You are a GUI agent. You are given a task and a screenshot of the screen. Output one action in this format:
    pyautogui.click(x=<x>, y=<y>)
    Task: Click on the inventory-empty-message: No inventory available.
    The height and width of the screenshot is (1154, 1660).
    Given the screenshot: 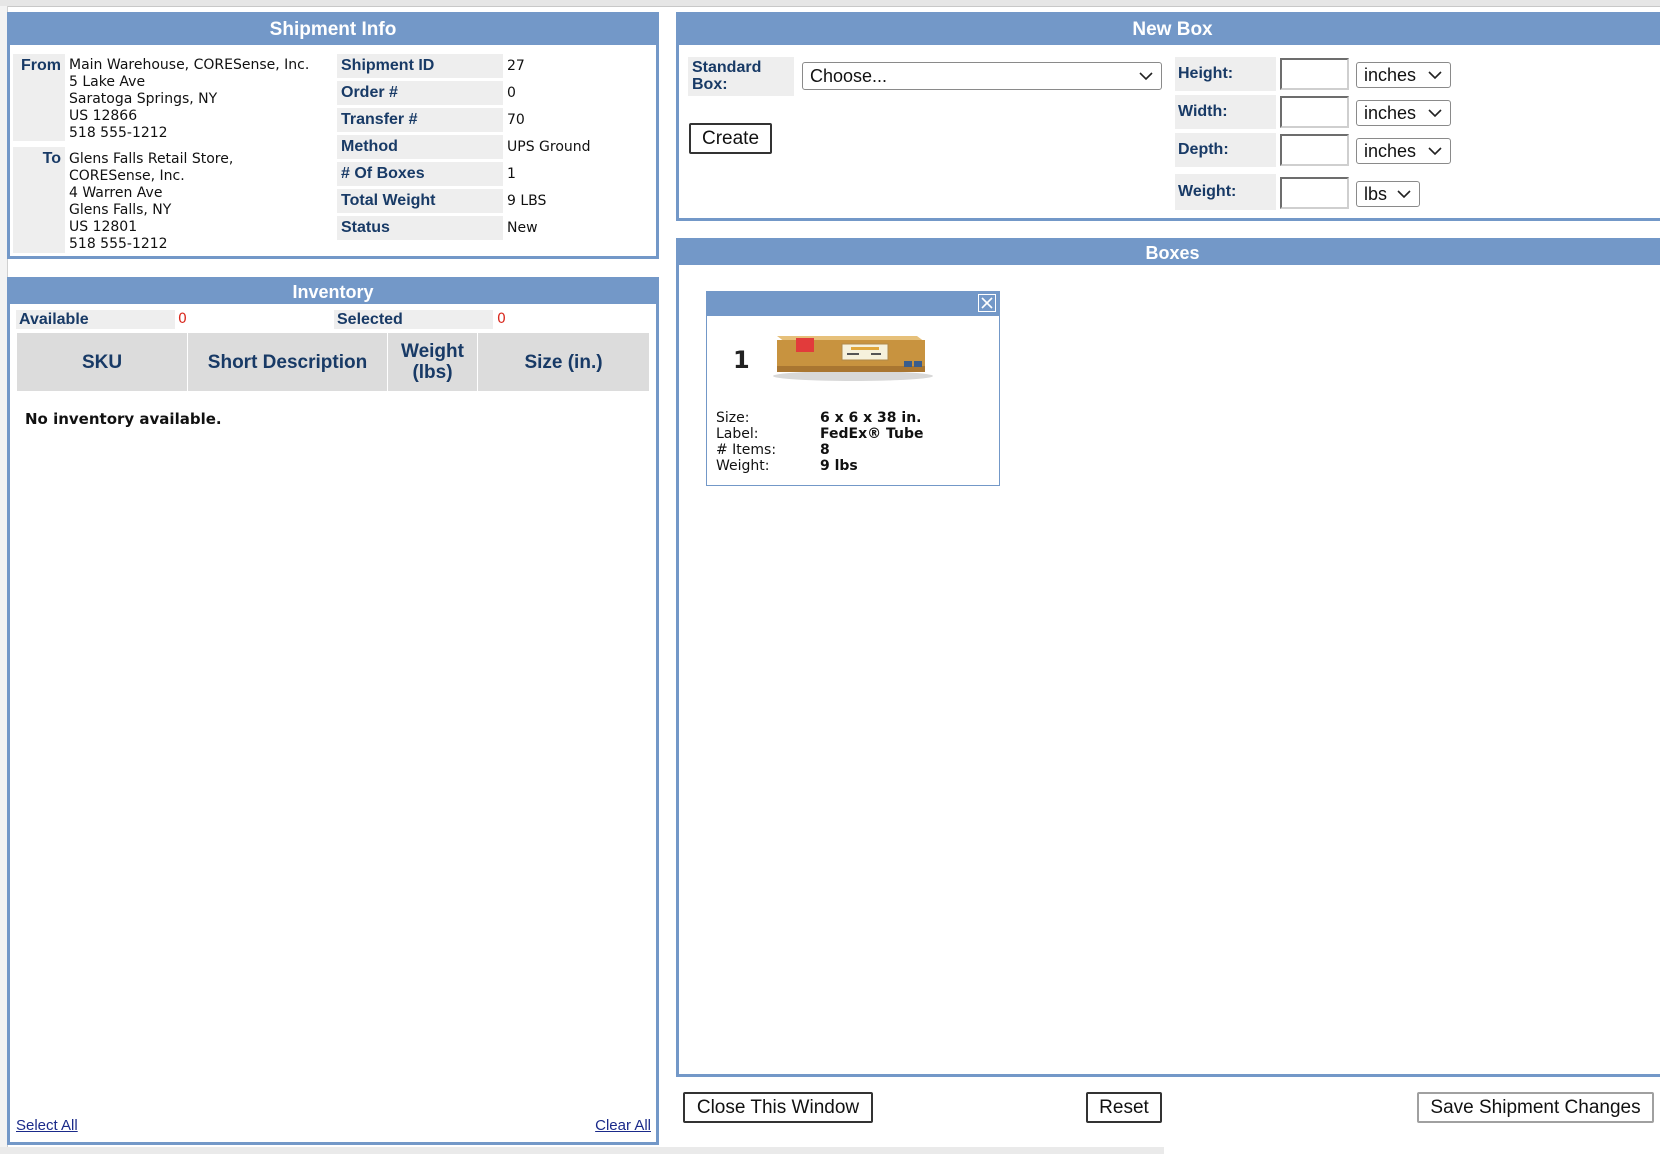 What is the action you would take?
    pyautogui.click(x=123, y=419)
    